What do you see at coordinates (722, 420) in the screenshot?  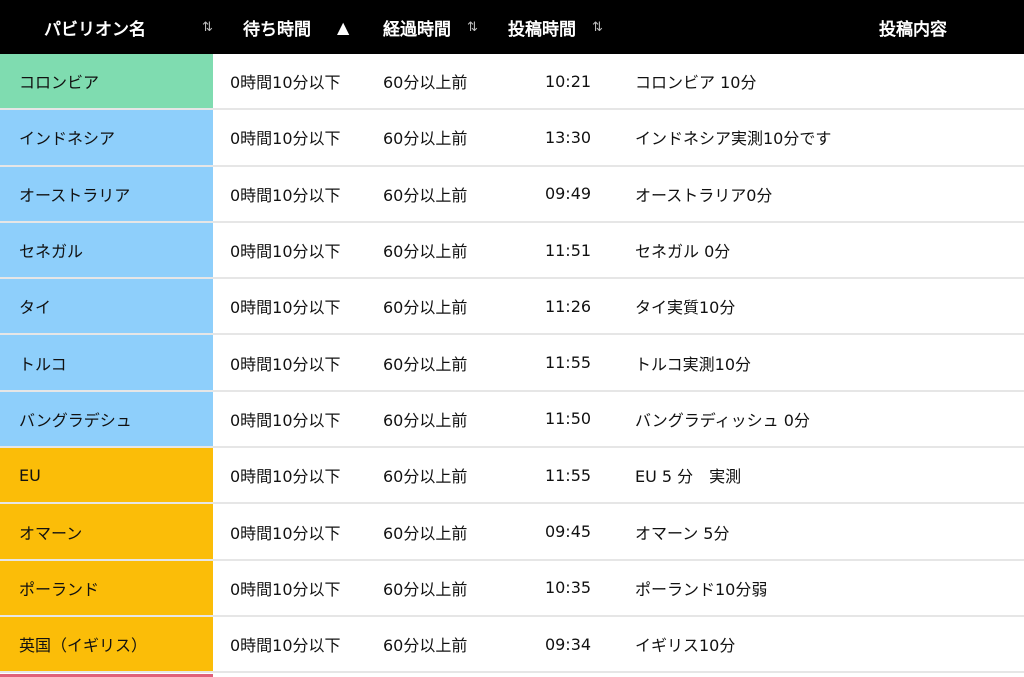 I see `post-content-cell: バングラディッシュ 0分` at bounding box center [722, 420].